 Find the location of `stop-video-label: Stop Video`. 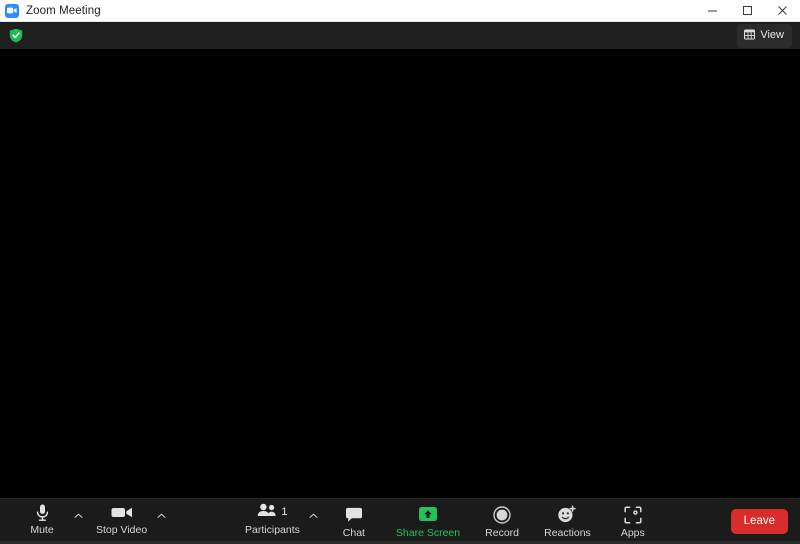

stop-video-label: Stop Video is located at coordinates (122, 530).